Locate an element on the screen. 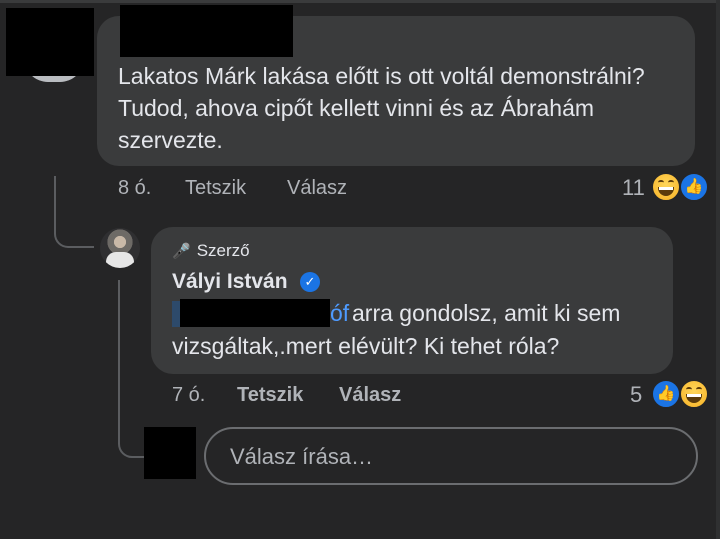  author-badge: 🎤 Szerző is located at coordinates (211, 251).